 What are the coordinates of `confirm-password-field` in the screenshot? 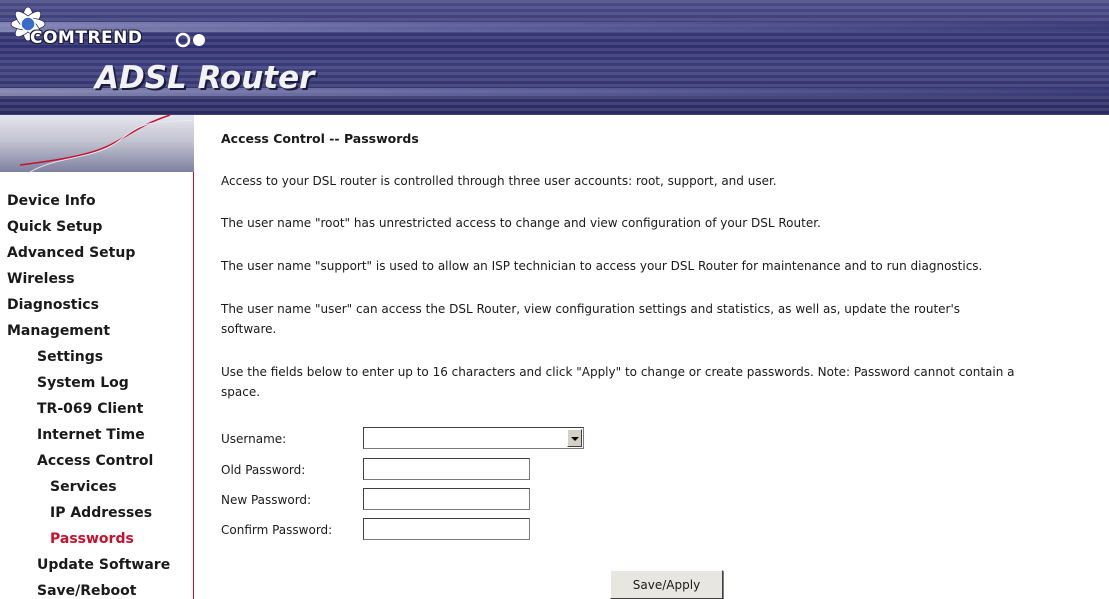 It's located at (446, 529).